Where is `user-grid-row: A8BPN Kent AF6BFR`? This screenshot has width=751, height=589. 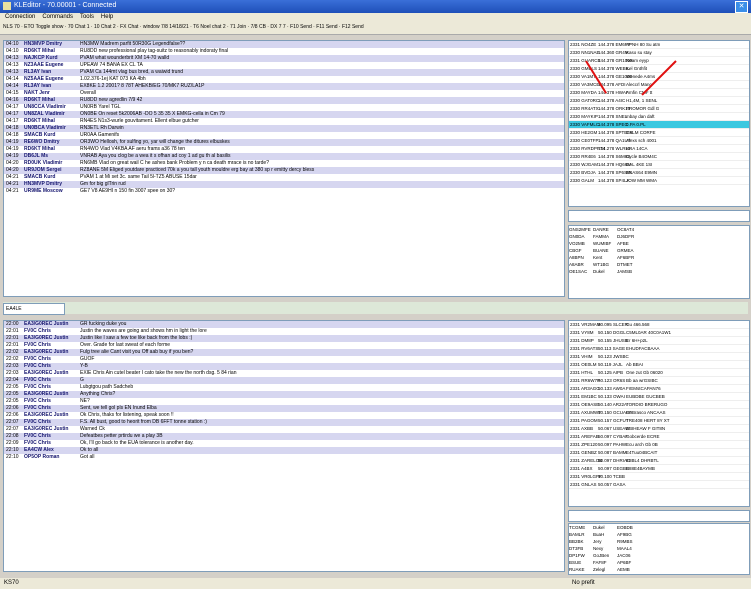
user-grid-row: A8BPN Kent AF6BFR is located at coordinates (659, 257).